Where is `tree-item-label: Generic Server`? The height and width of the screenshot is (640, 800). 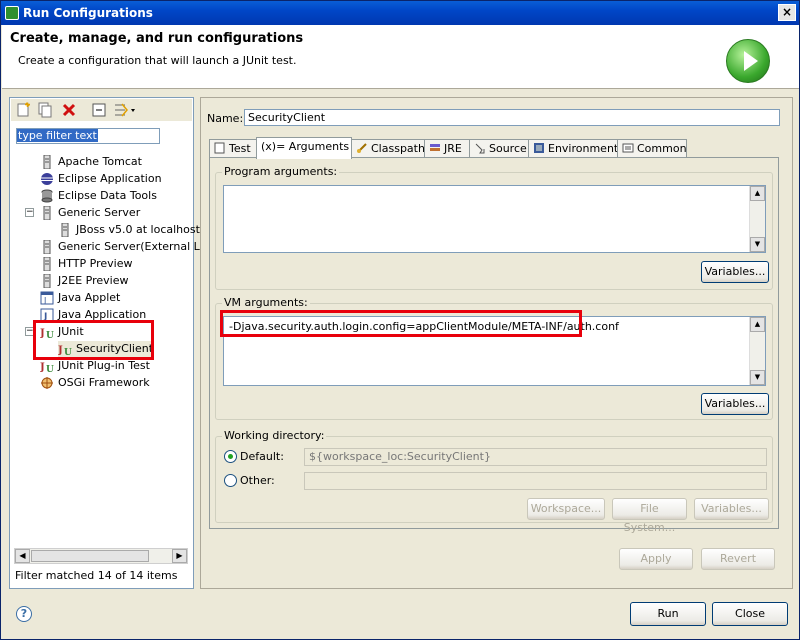
tree-item-label: Generic Server is located at coordinates (99, 212).